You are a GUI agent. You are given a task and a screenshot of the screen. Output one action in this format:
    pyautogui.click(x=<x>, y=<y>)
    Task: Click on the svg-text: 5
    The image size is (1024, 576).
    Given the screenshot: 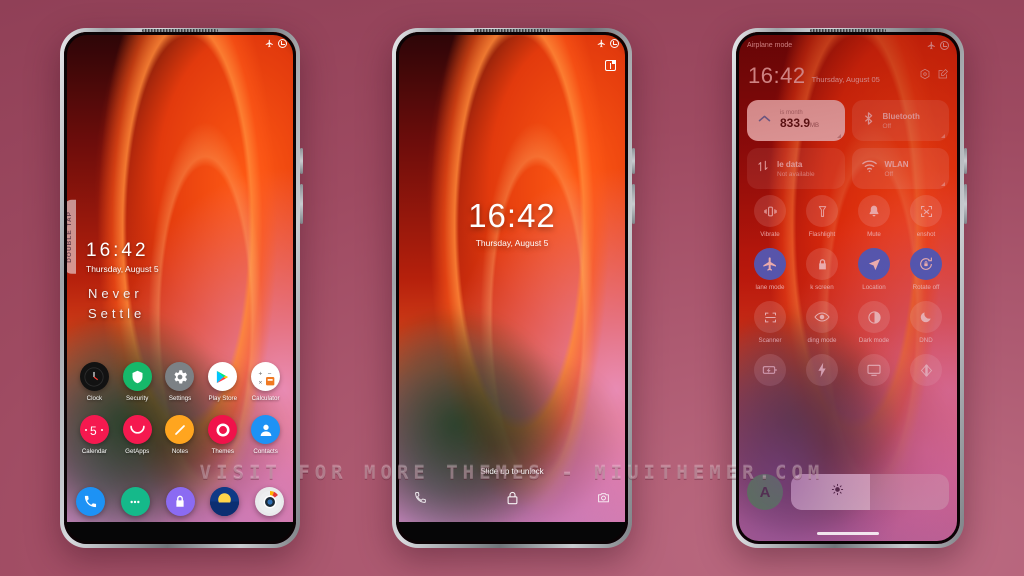 What is the action you would take?
    pyautogui.click(x=93, y=431)
    